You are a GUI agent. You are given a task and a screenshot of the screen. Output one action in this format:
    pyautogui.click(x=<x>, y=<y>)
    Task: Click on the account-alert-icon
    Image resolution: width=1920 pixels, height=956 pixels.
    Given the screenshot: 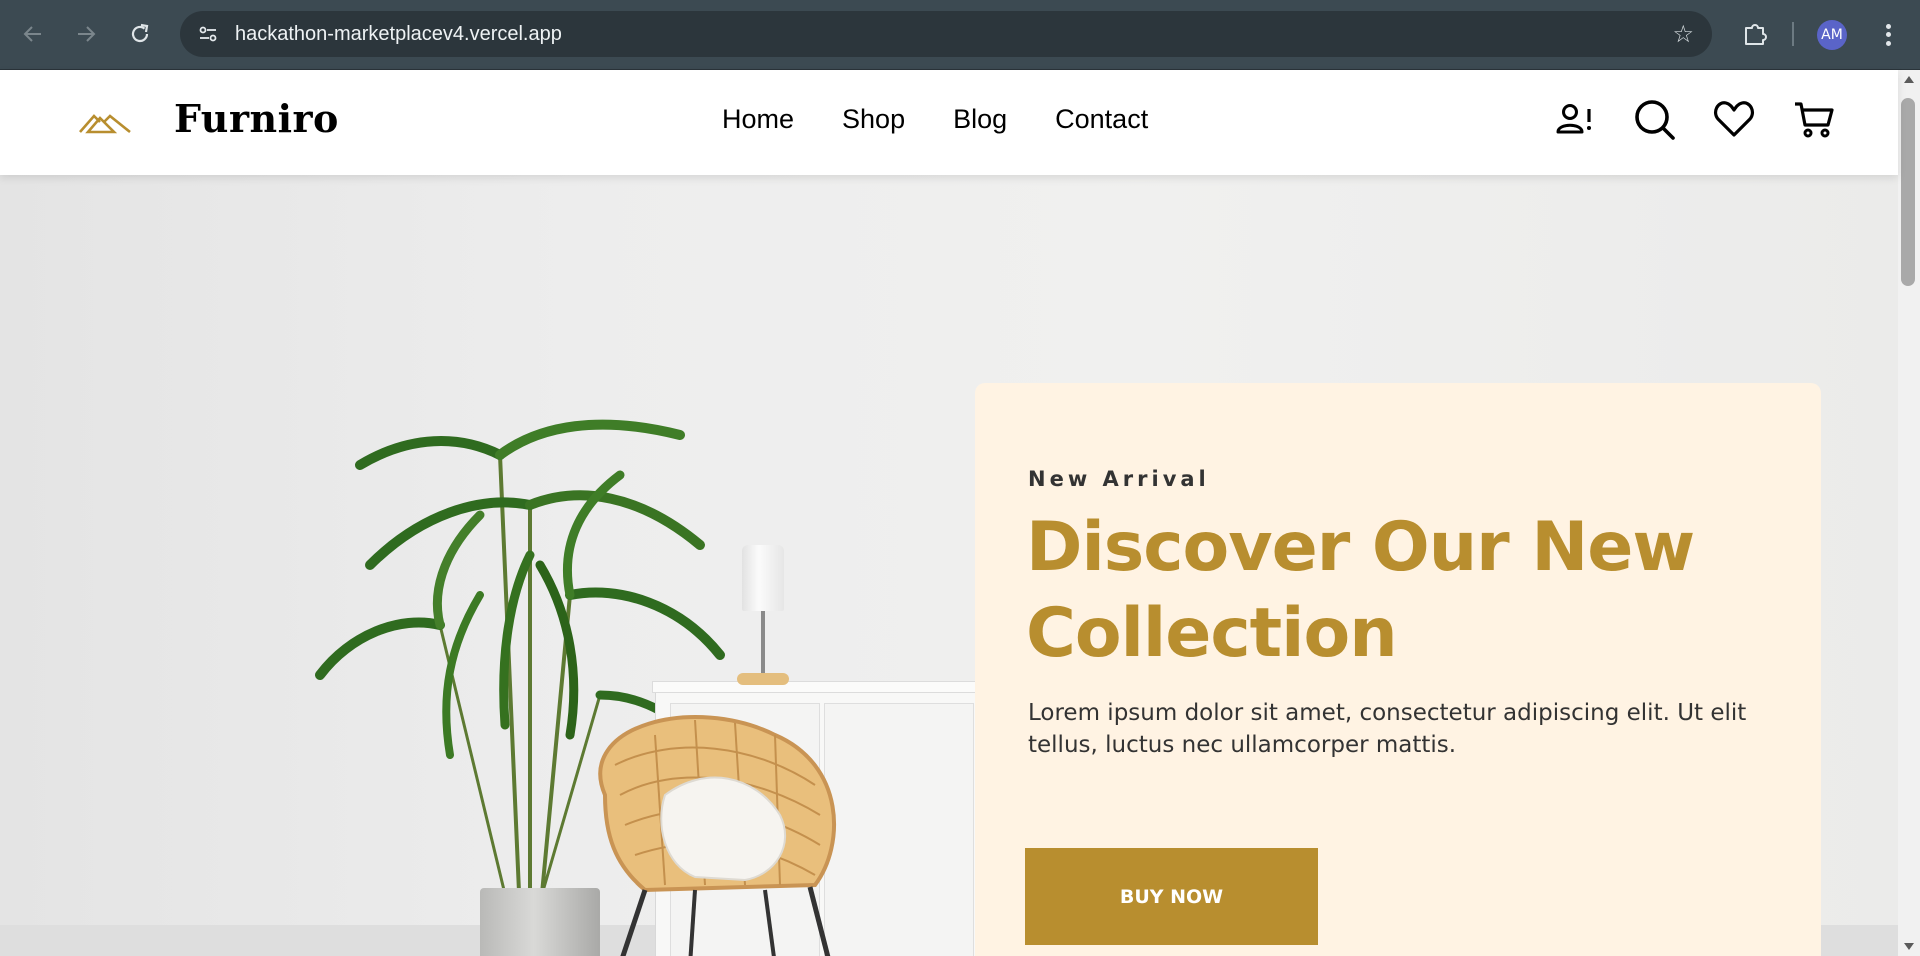 What is the action you would take?
    pyautogui.click(x=1574, y=119)
    